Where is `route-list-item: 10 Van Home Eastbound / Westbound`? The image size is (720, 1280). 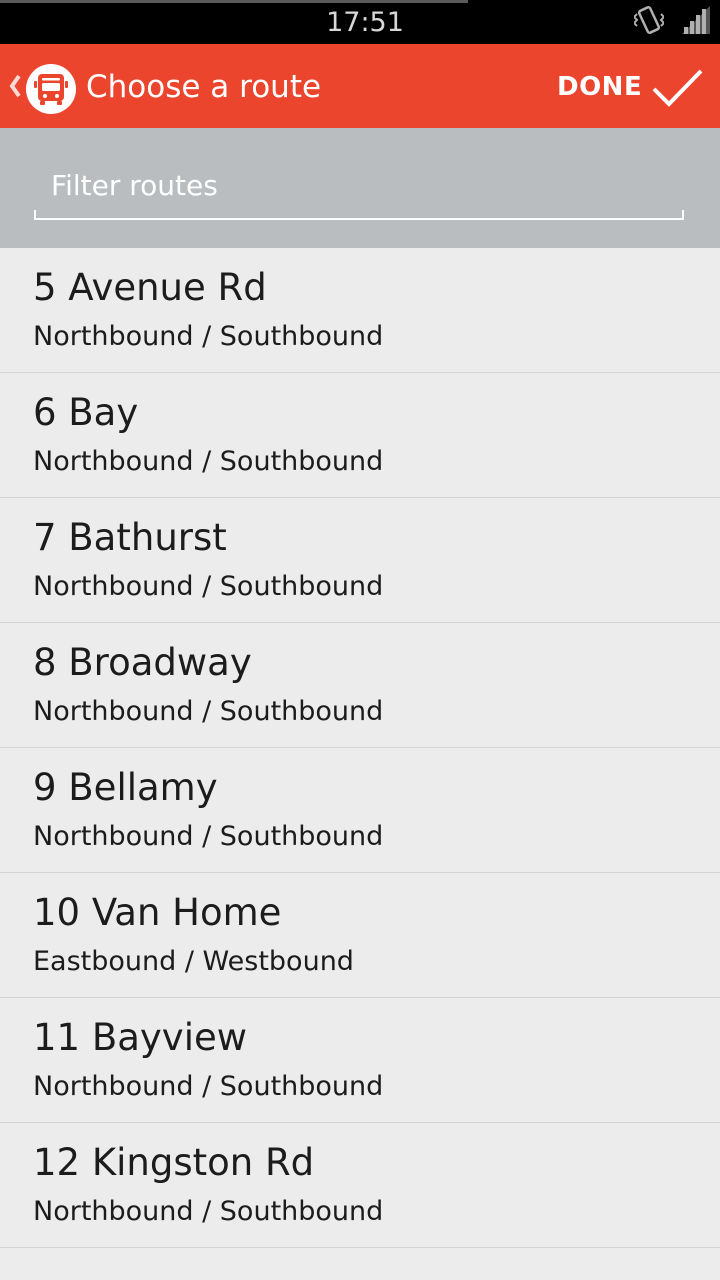 route-list-item: 10 Van Home Eastbound / Westbound is located at coordinates (360, 935).